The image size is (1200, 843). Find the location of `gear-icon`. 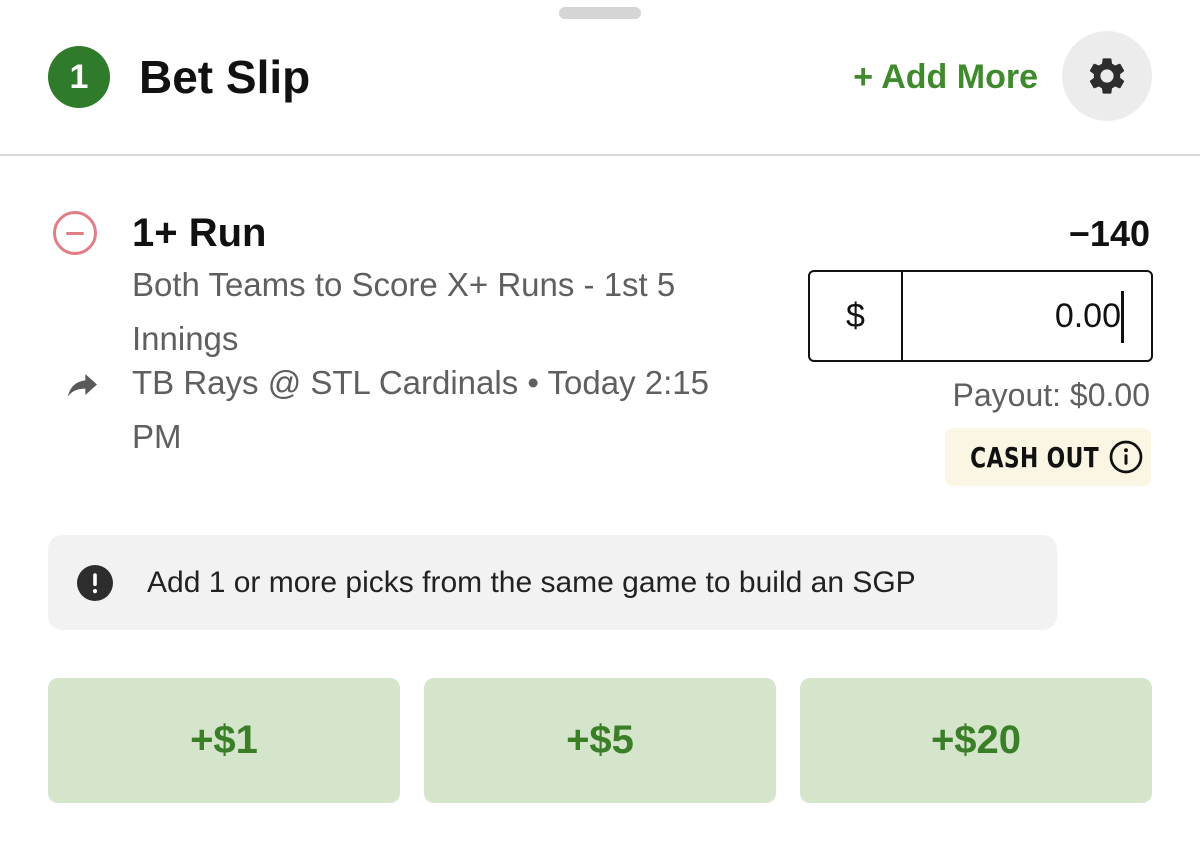

gear-icon is located at coordinates (1107, 76).